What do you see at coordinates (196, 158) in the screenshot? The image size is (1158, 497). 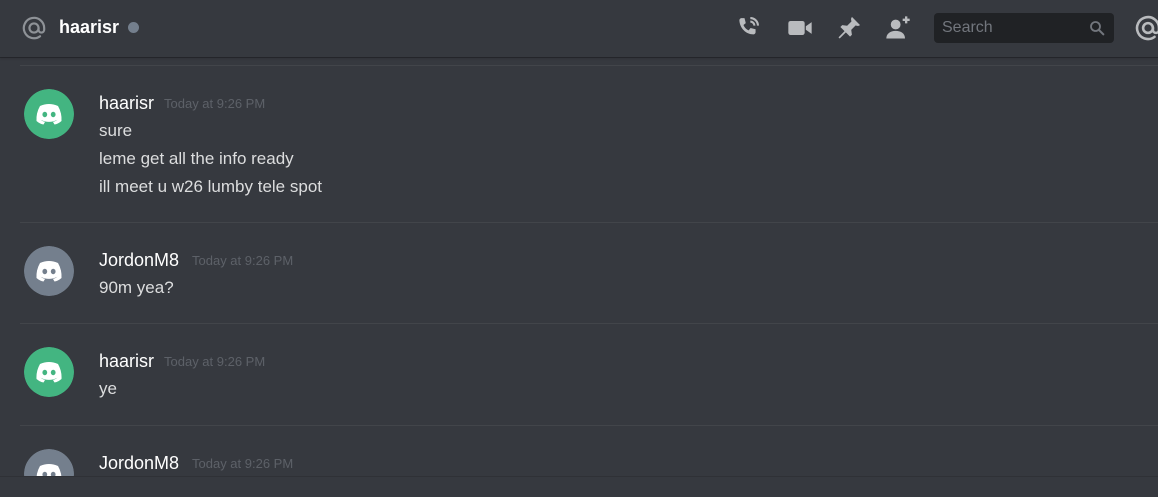 I see `message-text: leme get all the info ready` at bounding box center [196, 158].